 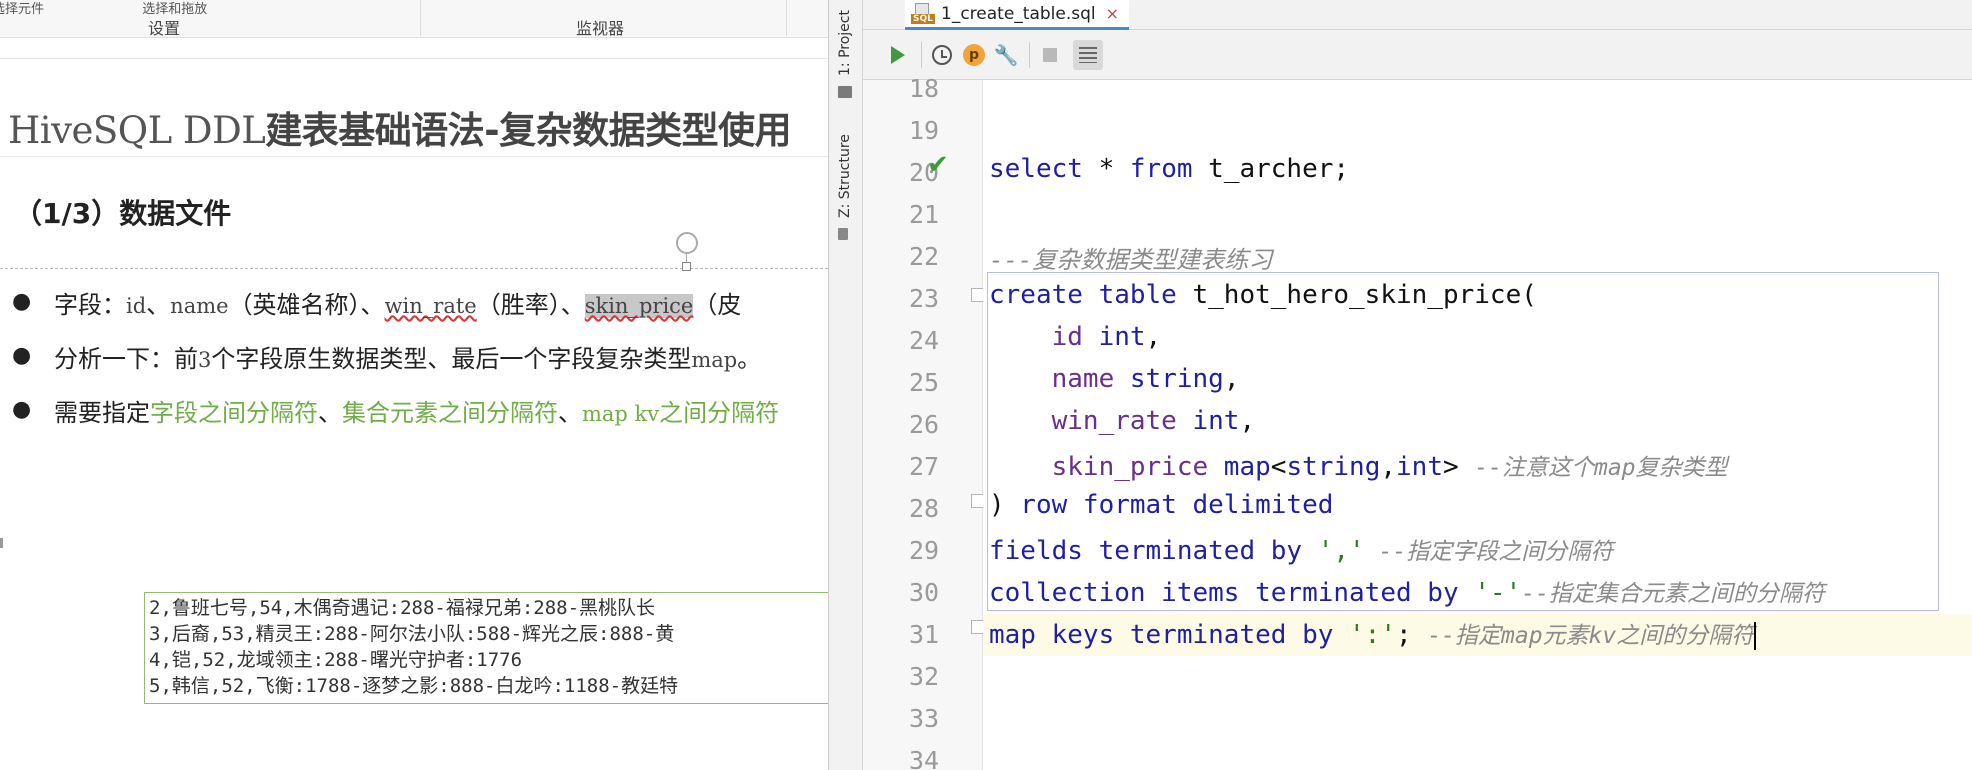 I want to click on line-number: 31, so click(x=924, y=634).